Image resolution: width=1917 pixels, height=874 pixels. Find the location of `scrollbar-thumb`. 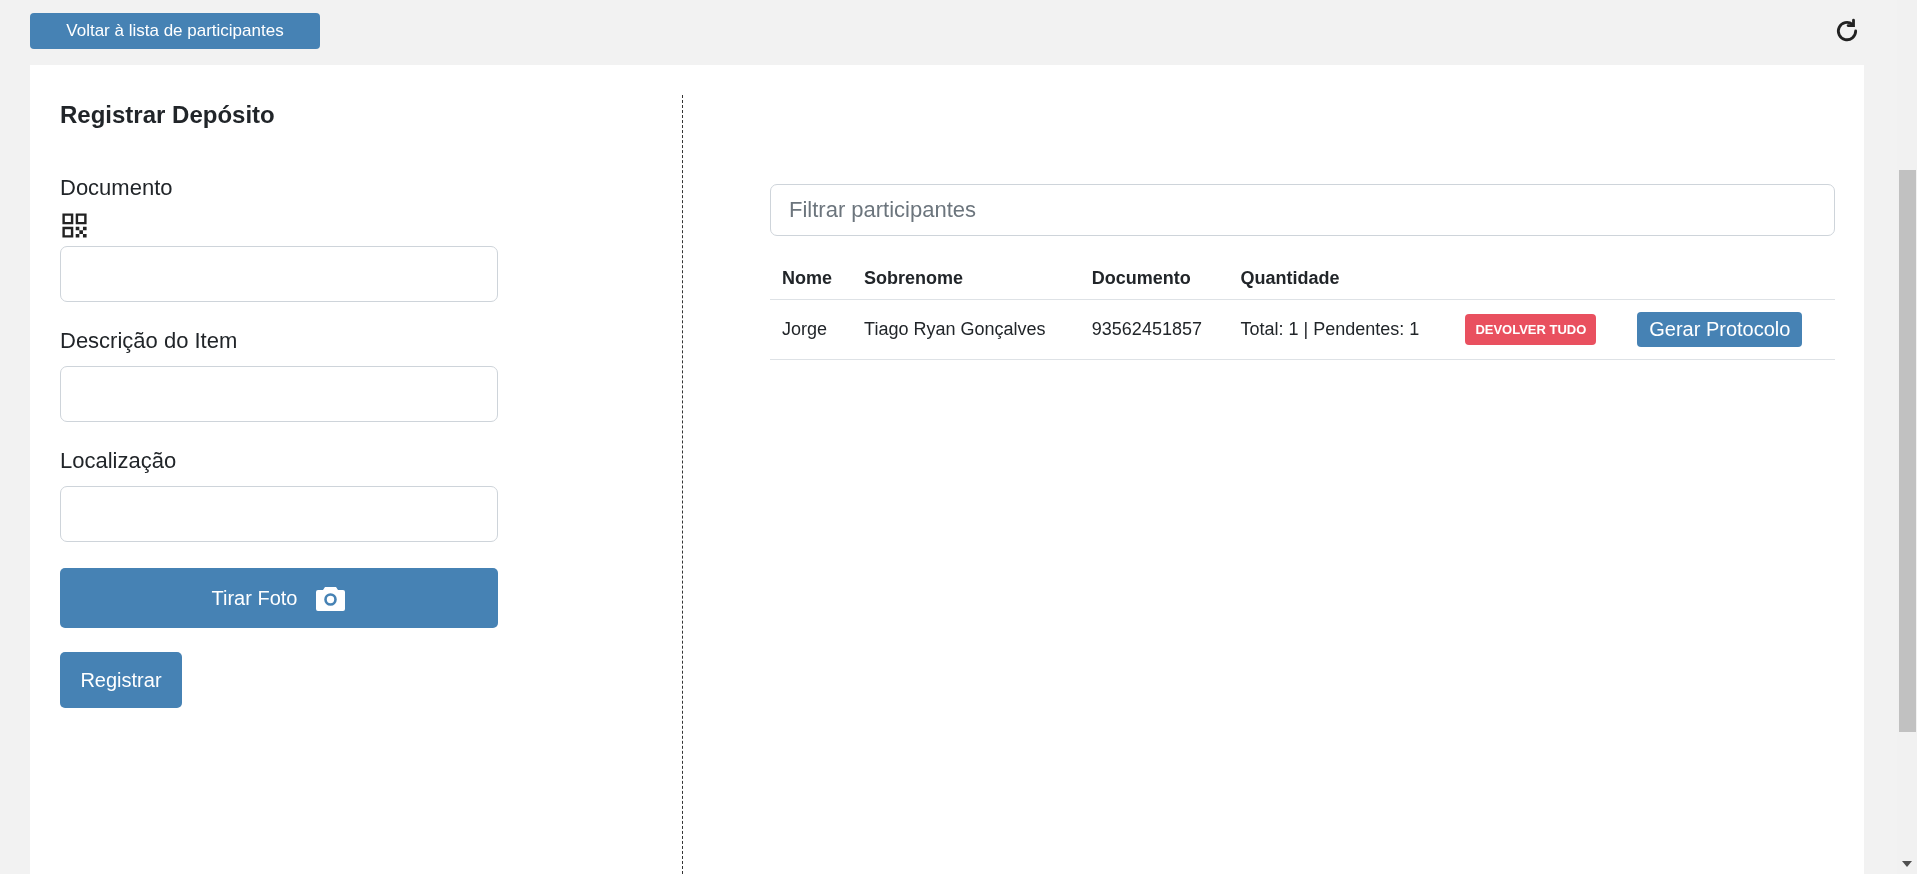

scrollbar-thumb is located at coordinates (1907, 451).